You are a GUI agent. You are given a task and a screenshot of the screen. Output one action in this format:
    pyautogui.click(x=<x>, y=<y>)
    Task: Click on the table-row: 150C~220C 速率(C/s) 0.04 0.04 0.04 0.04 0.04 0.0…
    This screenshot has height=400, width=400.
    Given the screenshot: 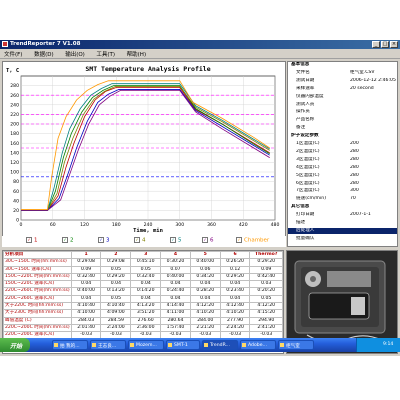 What is the action you would take?
    pyautogui.click(x=143, y=284)
    